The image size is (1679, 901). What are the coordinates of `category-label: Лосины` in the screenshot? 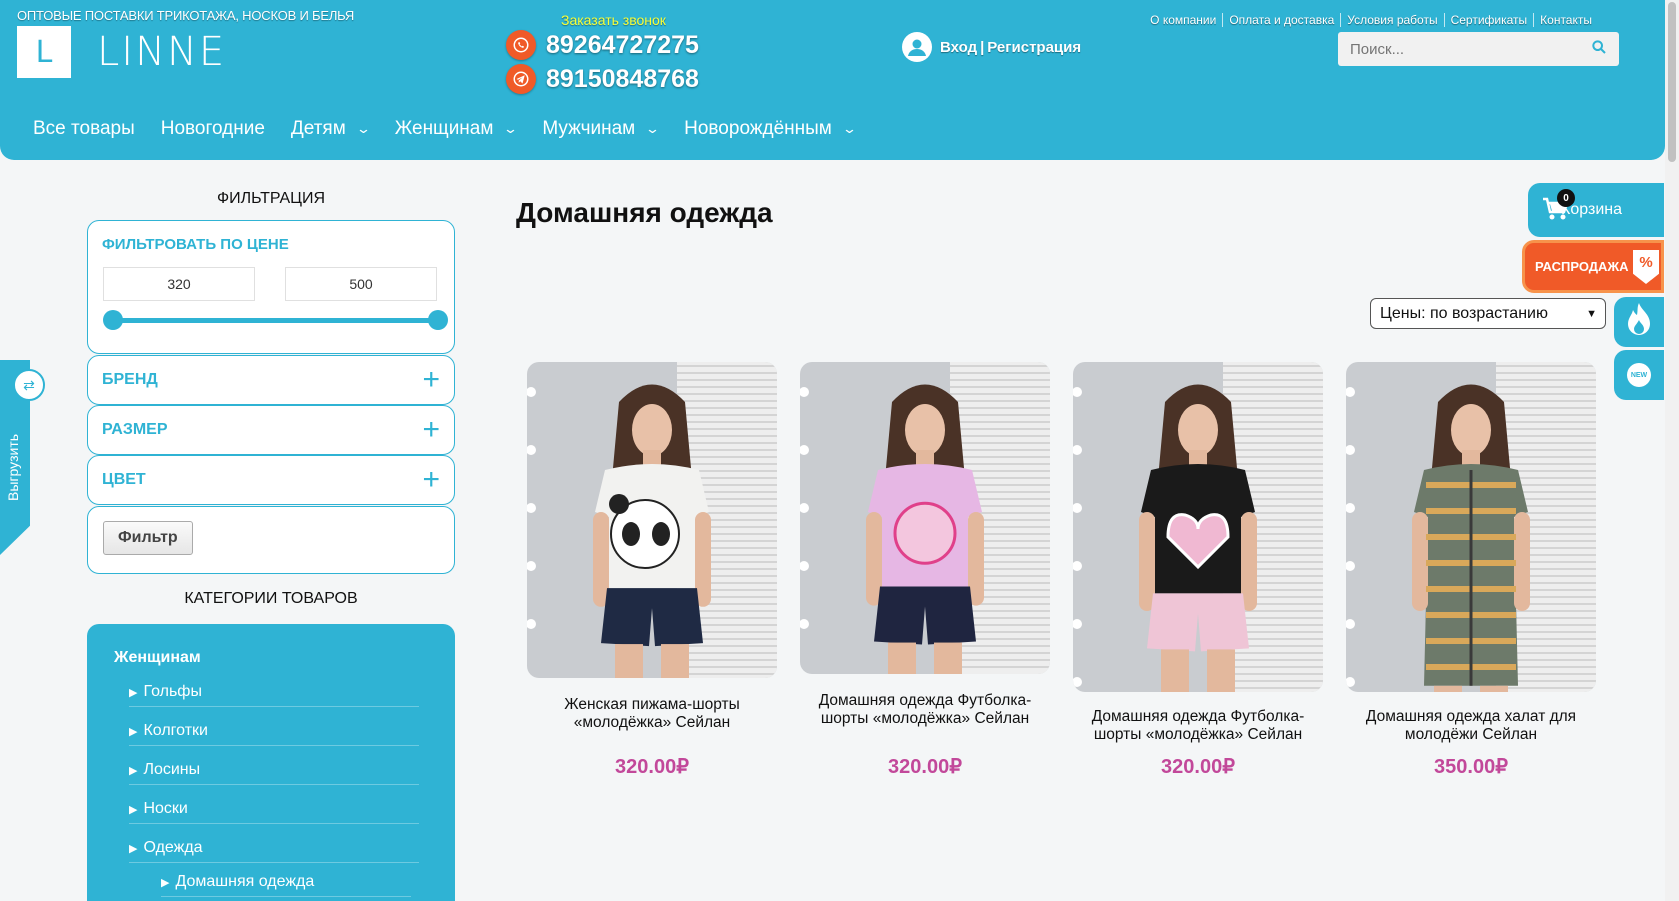 It's located at (172, 769).